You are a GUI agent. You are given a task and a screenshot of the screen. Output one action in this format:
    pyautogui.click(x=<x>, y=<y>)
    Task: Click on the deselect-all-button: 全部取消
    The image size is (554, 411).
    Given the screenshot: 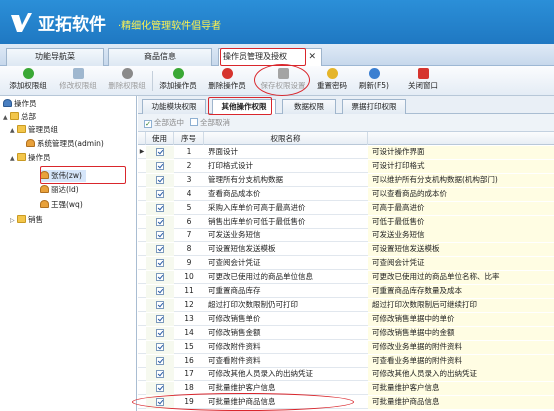 What is the action you would take?
    pyautogui.click(x=210, y=122)
    